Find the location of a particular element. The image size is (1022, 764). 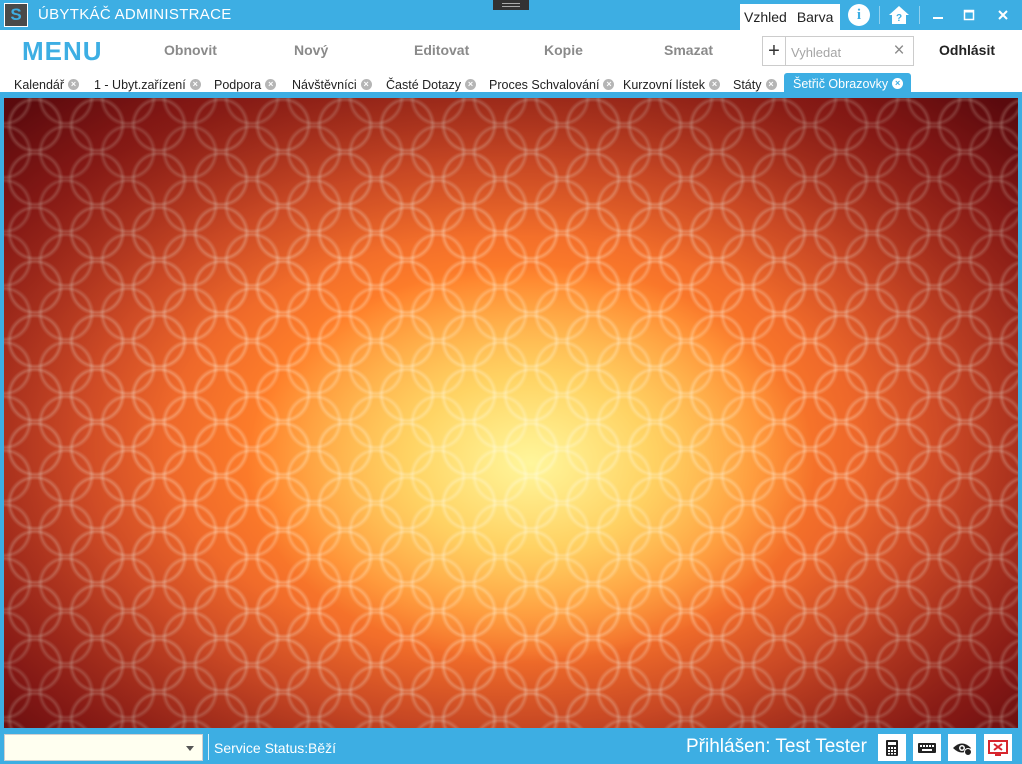

add-filter-button: + is located at coordinates (774, 51).